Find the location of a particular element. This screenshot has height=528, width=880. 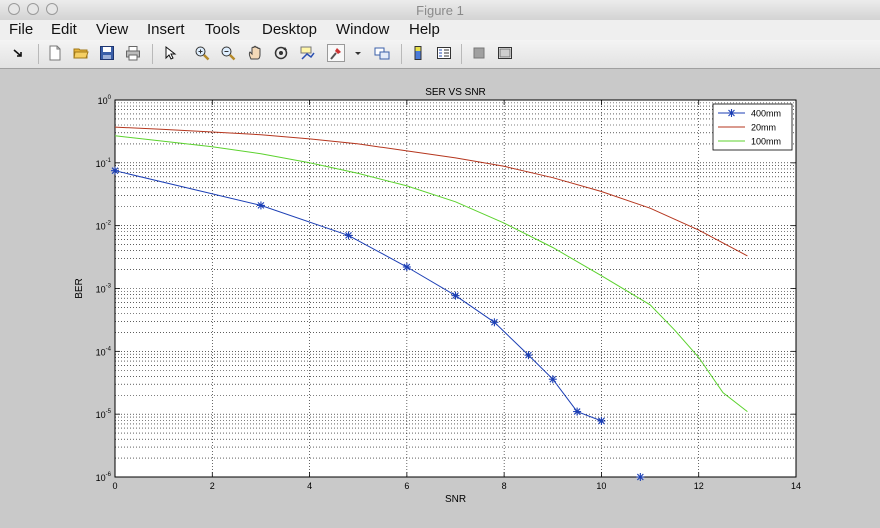

x-tick-label: 6 is located at coordinates (406, 486).